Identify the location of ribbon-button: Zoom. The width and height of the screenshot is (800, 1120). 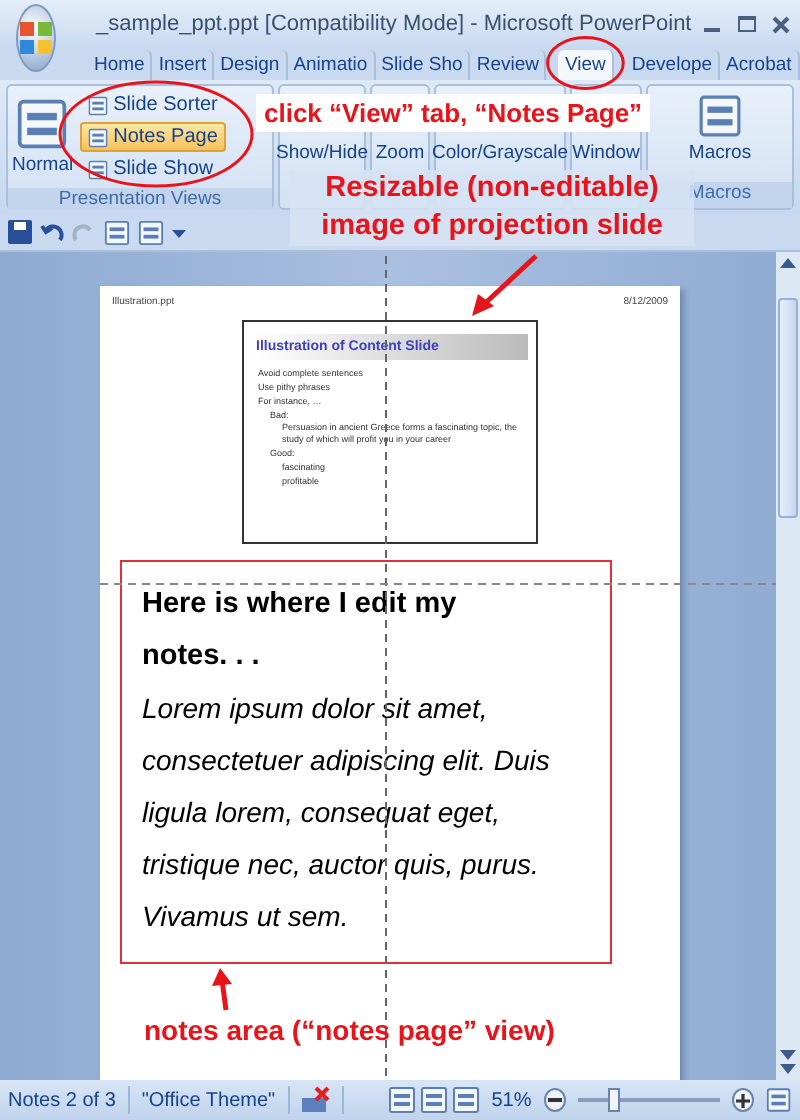
(400, 153).